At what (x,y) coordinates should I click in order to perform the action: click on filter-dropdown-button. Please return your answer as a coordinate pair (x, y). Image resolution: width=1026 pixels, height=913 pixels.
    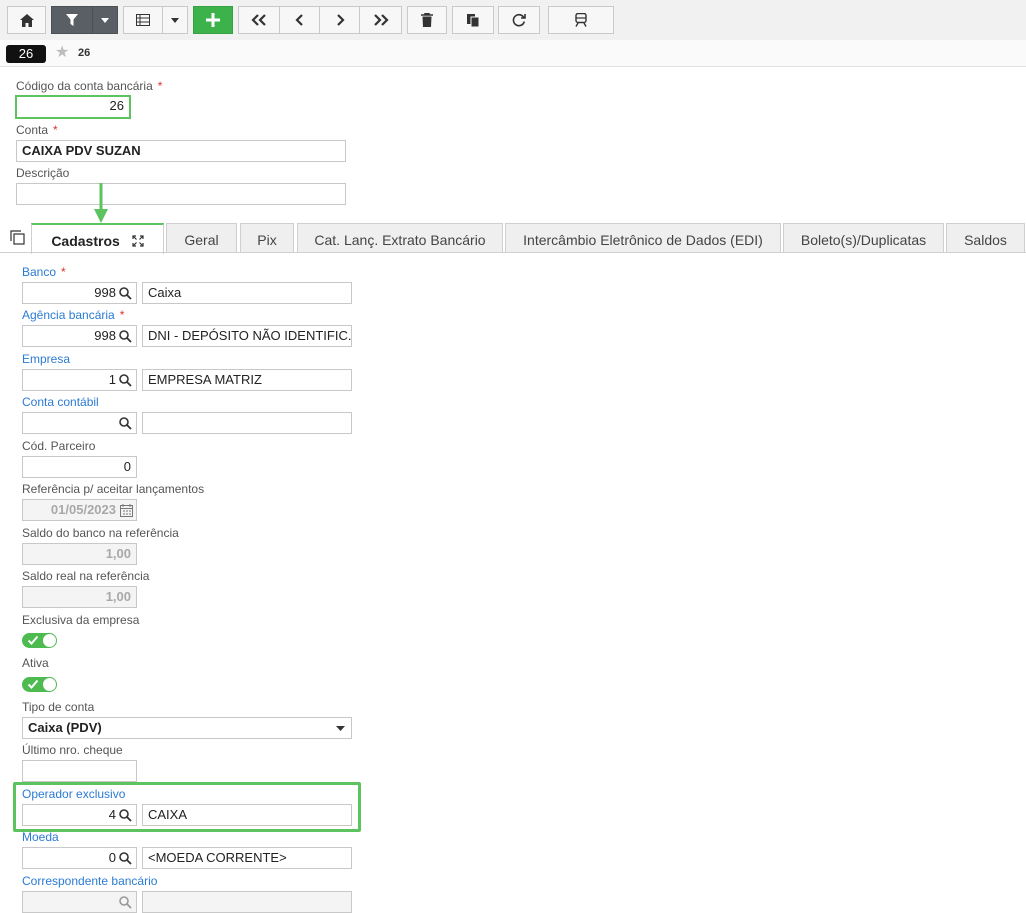
    Looking at the image, I should click on (105, 20).